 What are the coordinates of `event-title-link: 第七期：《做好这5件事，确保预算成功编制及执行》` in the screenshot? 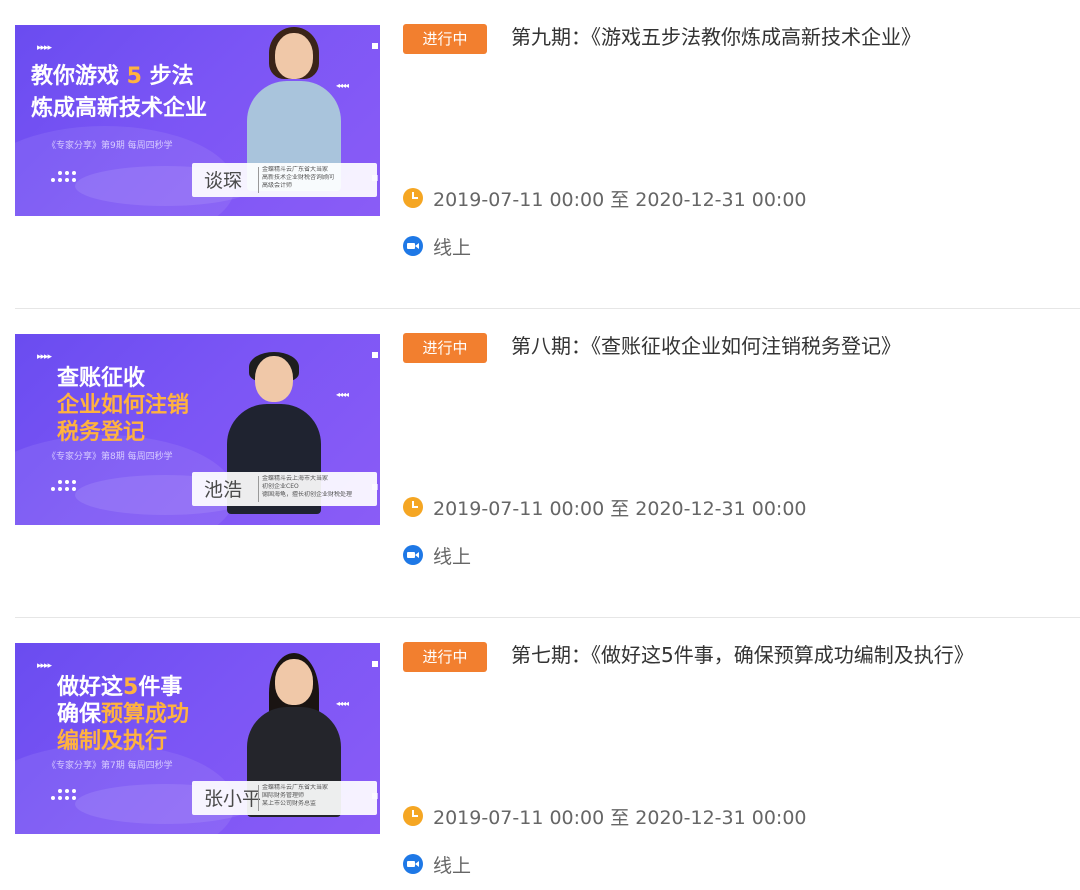 It's located at (742, 655).